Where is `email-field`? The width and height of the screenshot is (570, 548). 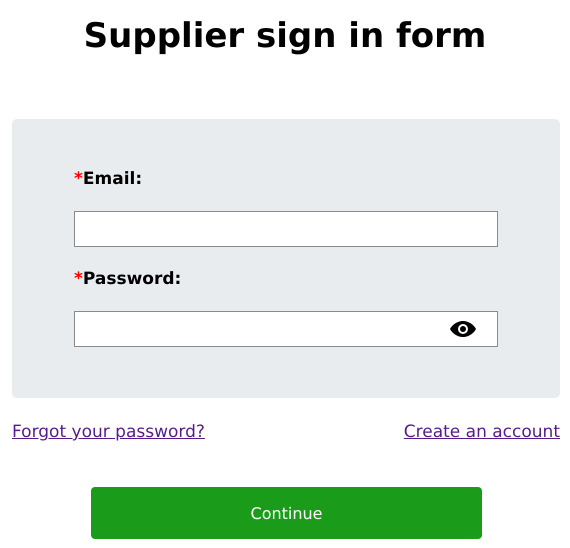 email-field is located at coordinates (286, 229).